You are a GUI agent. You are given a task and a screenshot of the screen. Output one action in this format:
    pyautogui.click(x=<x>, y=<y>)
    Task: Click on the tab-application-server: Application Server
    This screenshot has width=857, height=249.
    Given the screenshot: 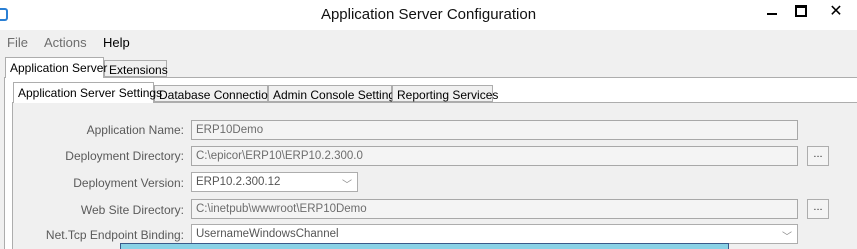 What is the action you would take?
    pyautogui.click(x=56, y=67)
    